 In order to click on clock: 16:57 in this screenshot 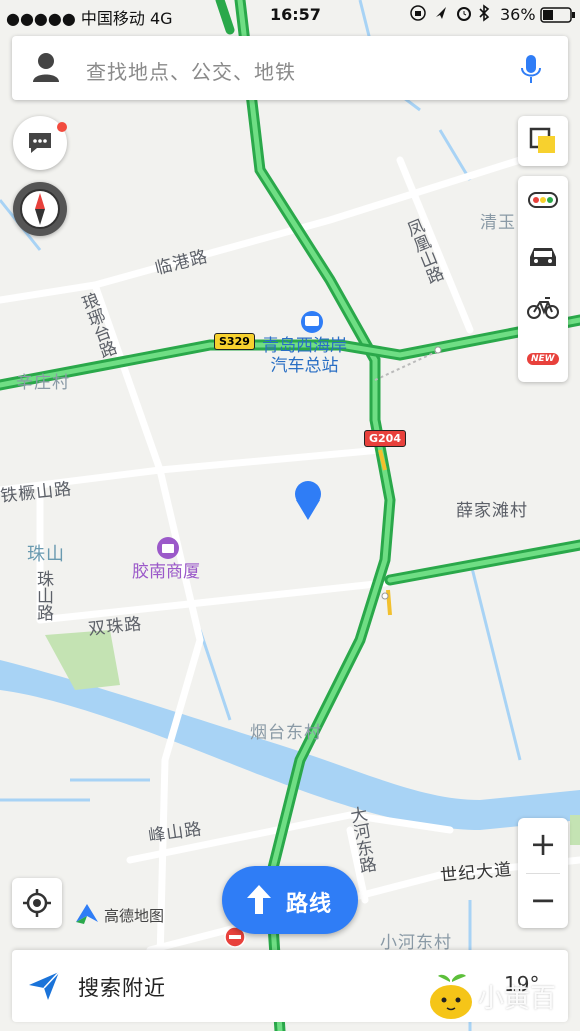, I will do `click(295, 14)`.